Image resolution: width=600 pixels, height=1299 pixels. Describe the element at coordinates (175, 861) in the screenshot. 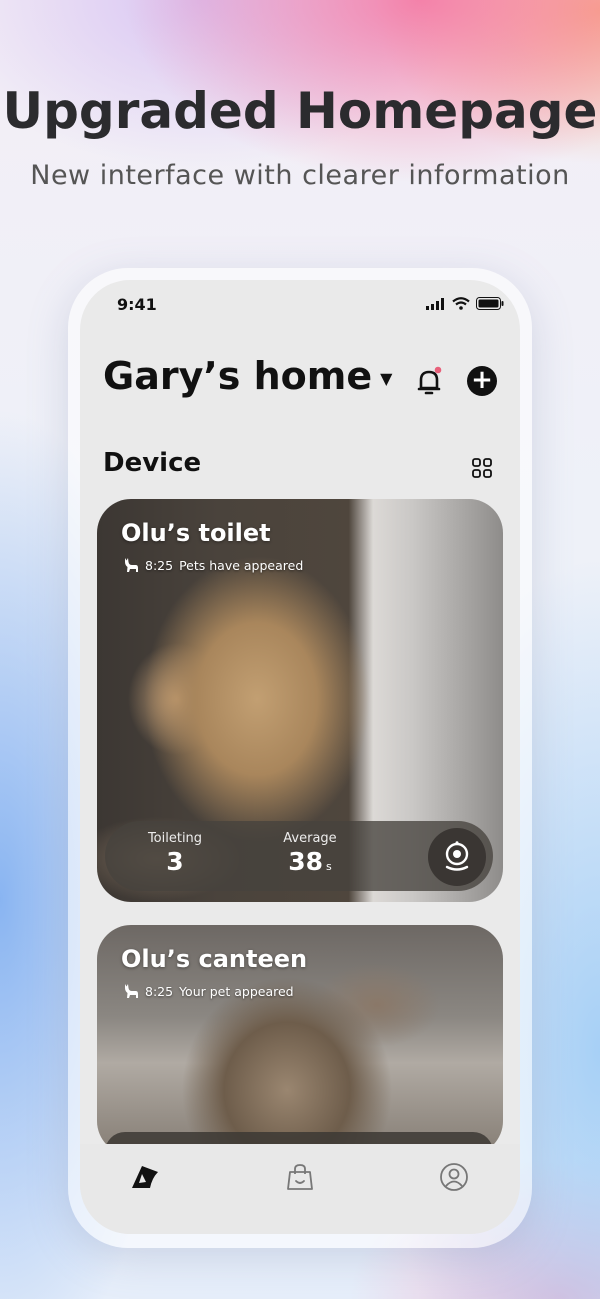

I see `stat-value: 3` at that location.